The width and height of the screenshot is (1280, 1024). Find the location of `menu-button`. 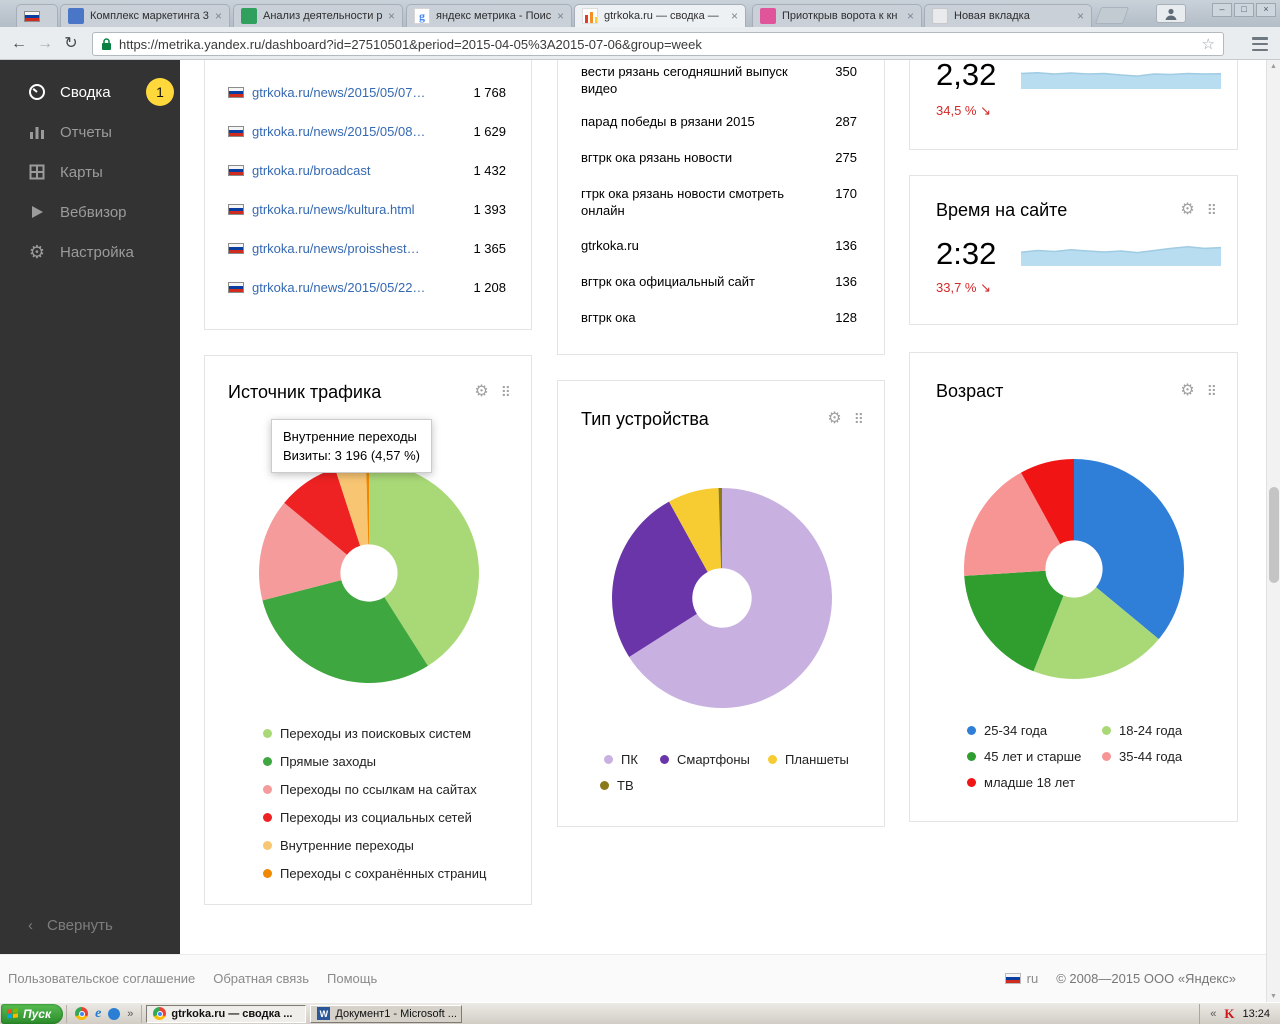

menu-button is located at coordinates (1260, 44).